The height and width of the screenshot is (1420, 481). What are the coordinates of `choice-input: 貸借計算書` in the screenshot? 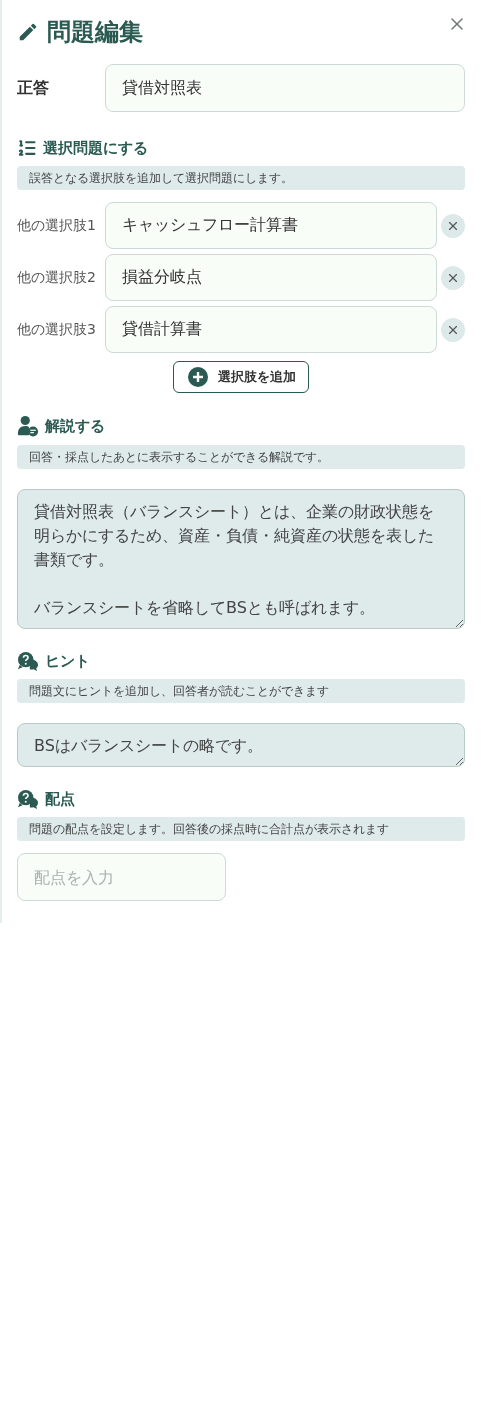 It's located at (271, 329).